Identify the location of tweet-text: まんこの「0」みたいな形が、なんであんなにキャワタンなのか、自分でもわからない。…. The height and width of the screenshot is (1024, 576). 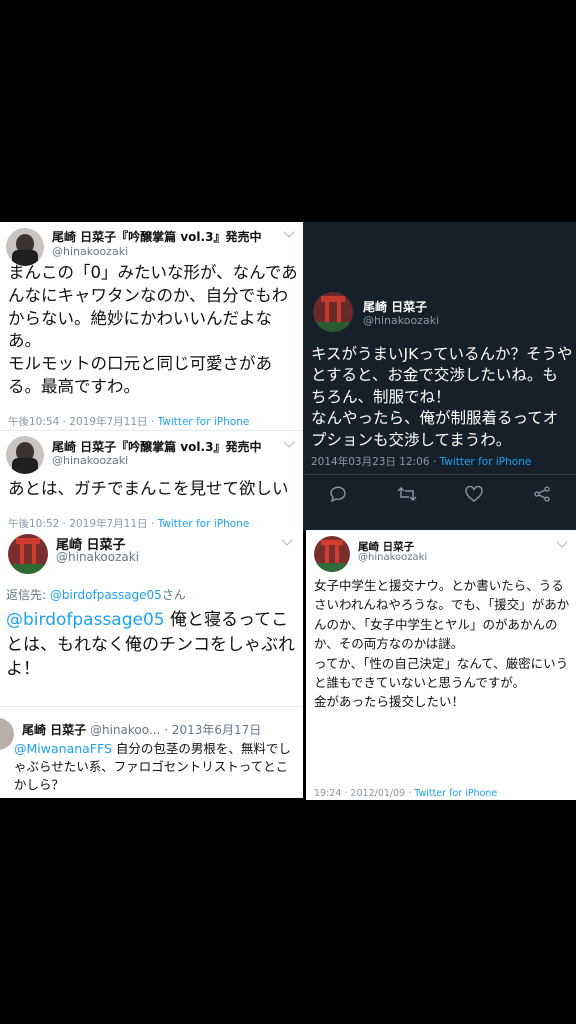
(153, 329).